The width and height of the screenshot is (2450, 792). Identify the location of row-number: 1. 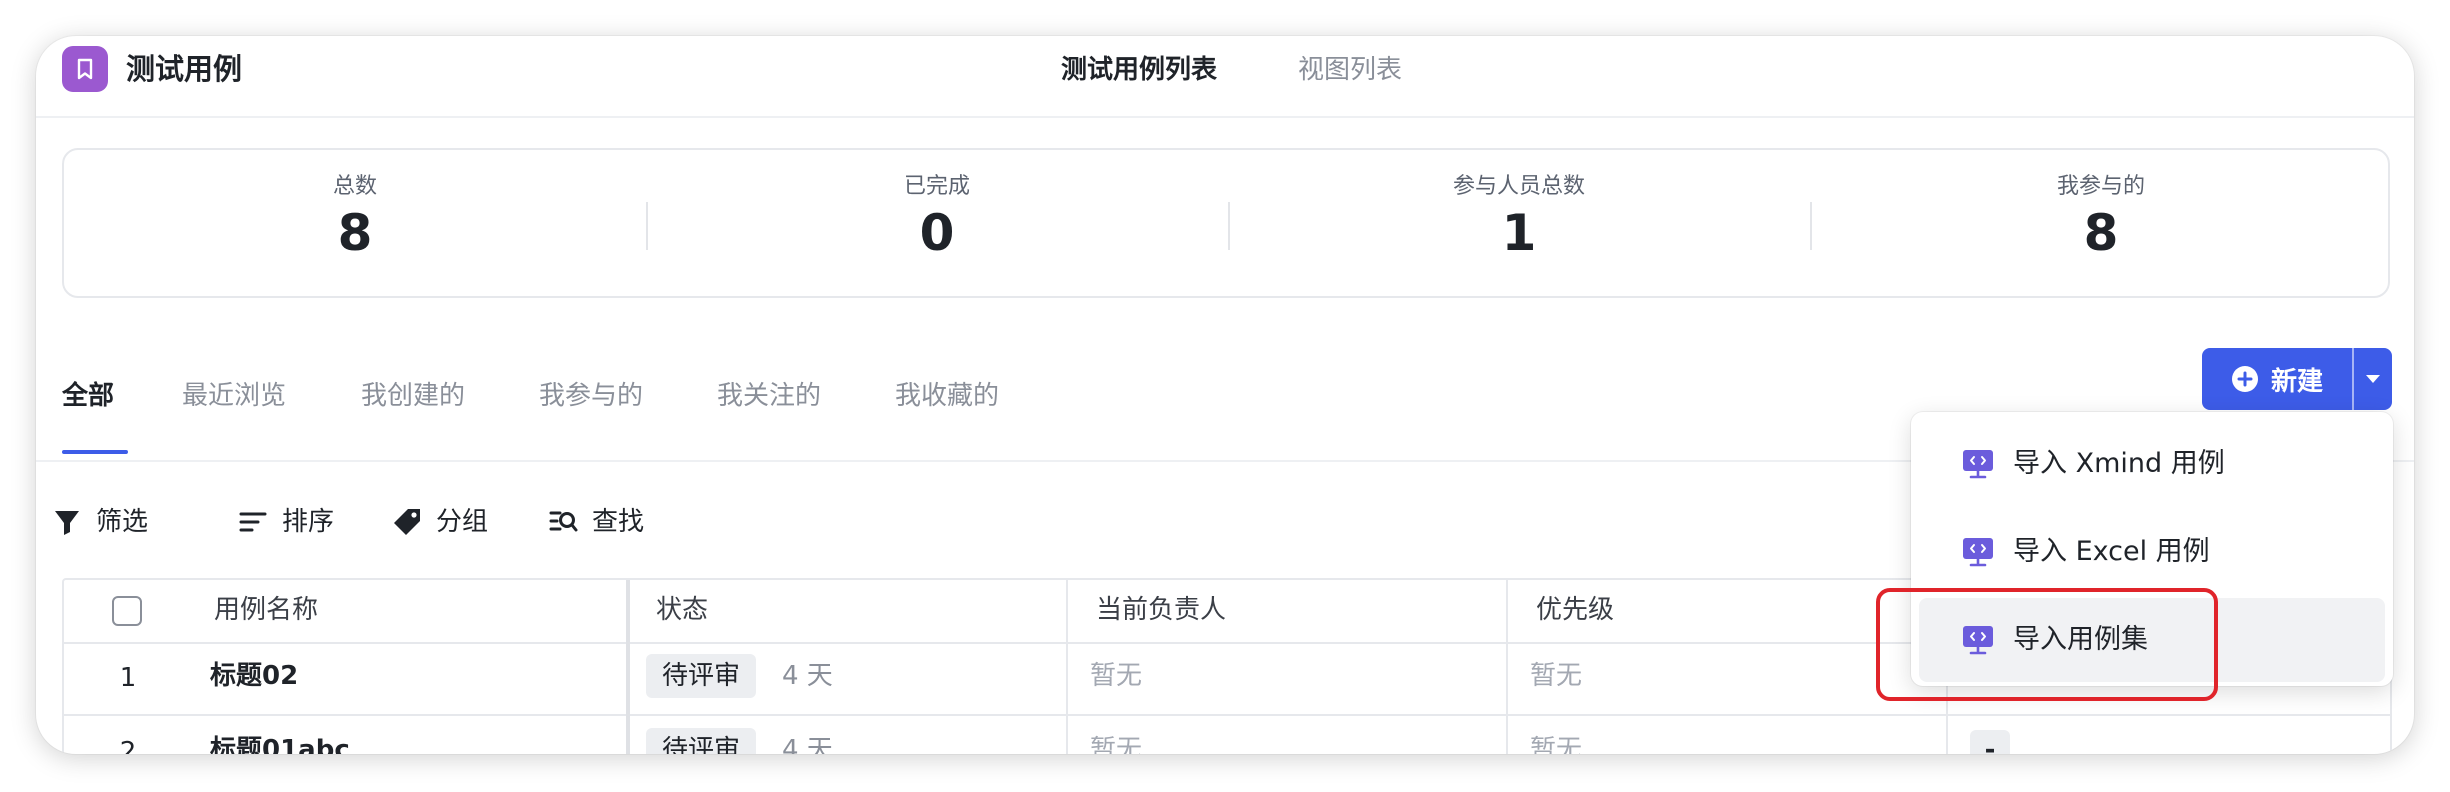
(128, 678).